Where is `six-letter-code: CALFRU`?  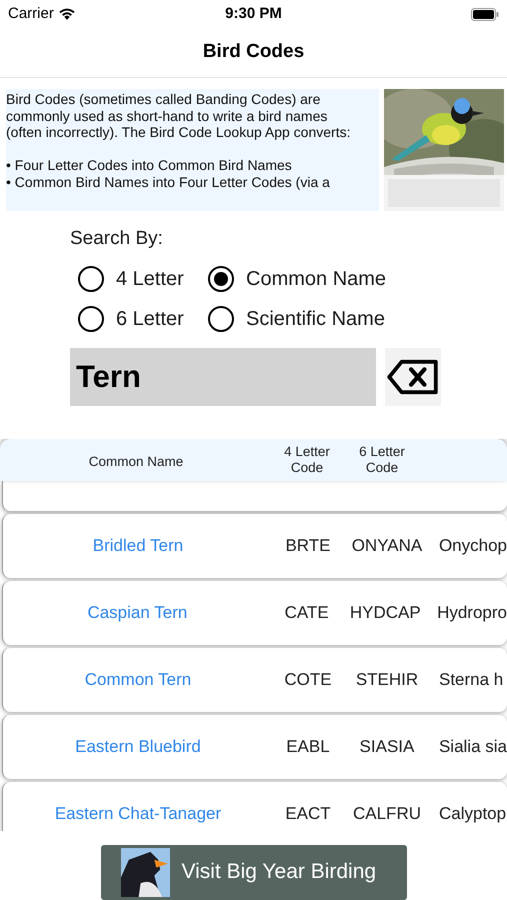
six-letter-code: CALFRU is located at coordinates (387, 813).